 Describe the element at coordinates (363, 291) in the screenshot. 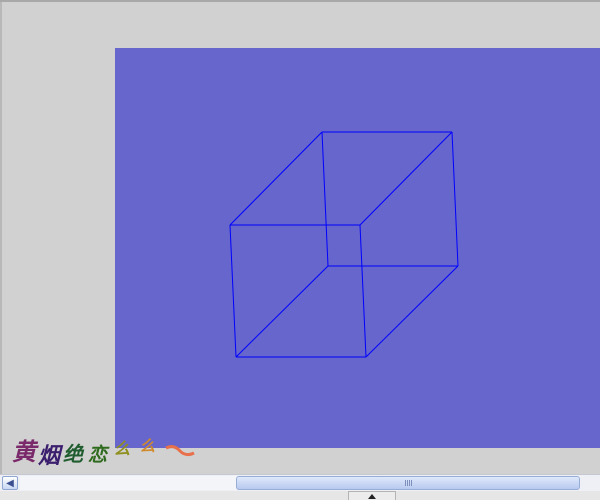

I see `cube-front-right-edge` at that location.